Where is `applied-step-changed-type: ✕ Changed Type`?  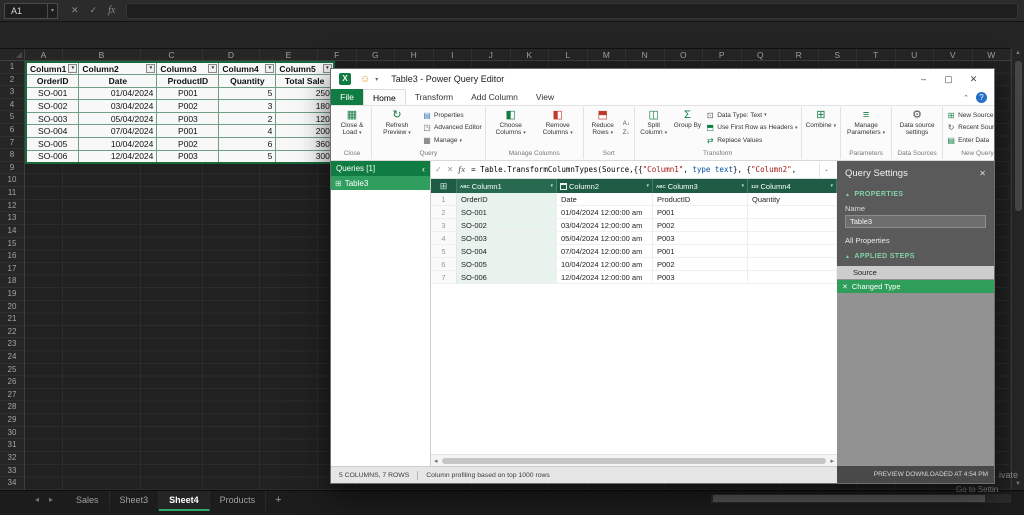
applied-step-changed-type: ✕ Changed Type is located at coordinates (915, 286).